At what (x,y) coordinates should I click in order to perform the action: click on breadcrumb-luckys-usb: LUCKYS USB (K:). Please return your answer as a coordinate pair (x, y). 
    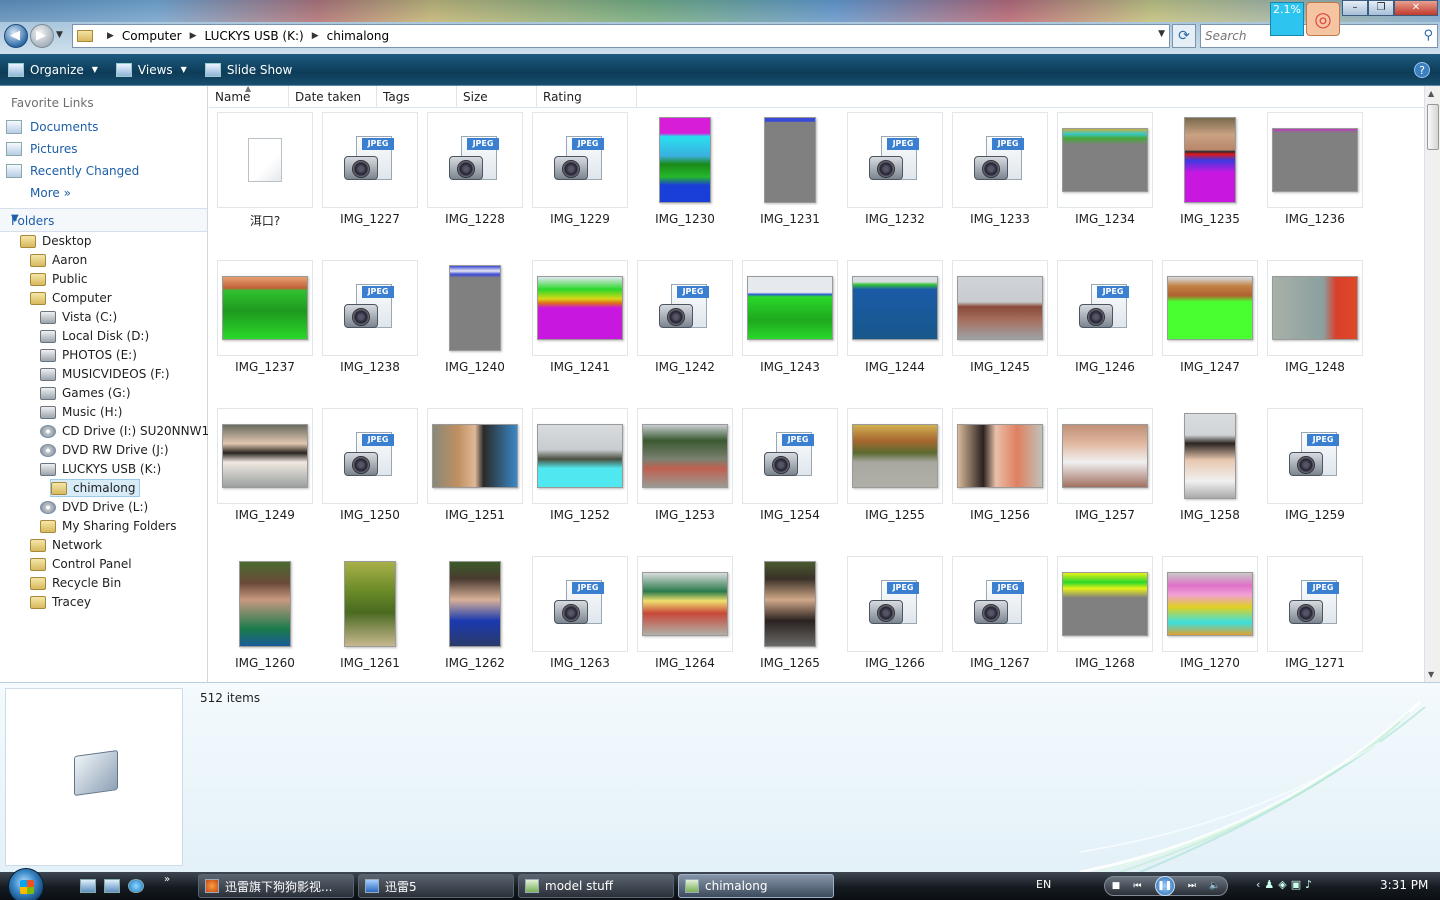
    Looking at the image, I should click on (254, 36).